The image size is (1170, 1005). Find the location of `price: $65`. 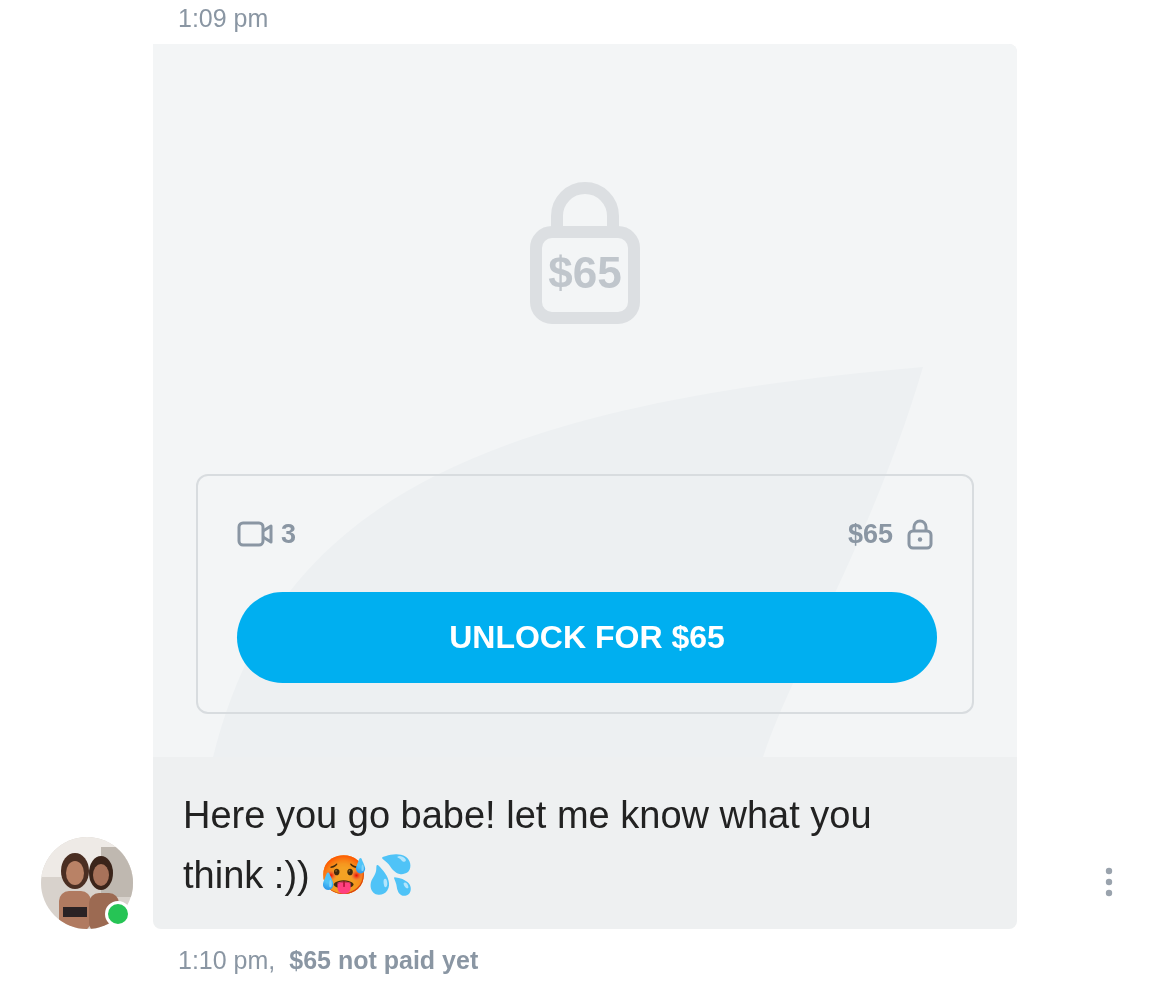

price: $65 is located at coordinates (870, 534).